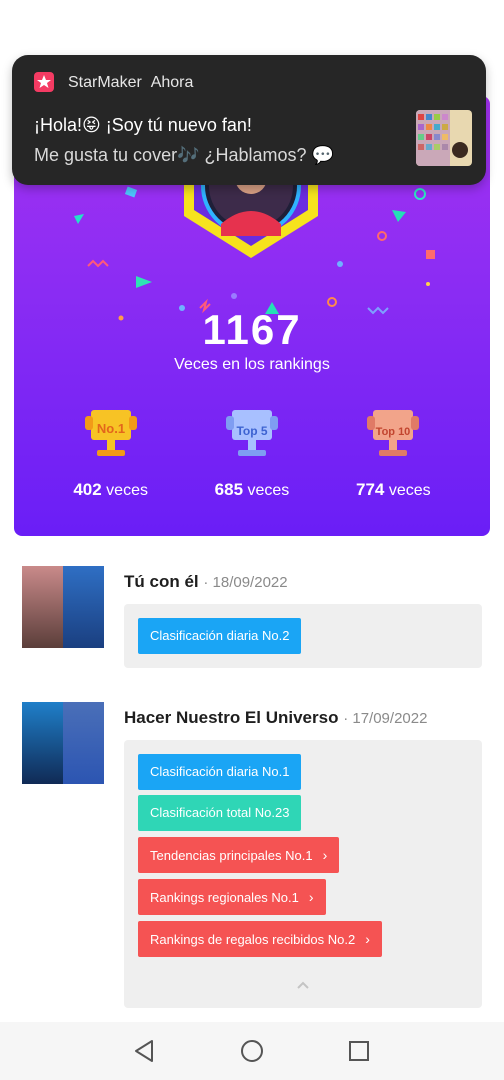 Image resolution: width=504 pixels, height=1080 pixels. What do you see at coordinates (143, 125) in the screenshot?
I see `notification-title: ¡Hola!😝 ¡Soy tú nuevo fan!` at bounding box center [143, 125].